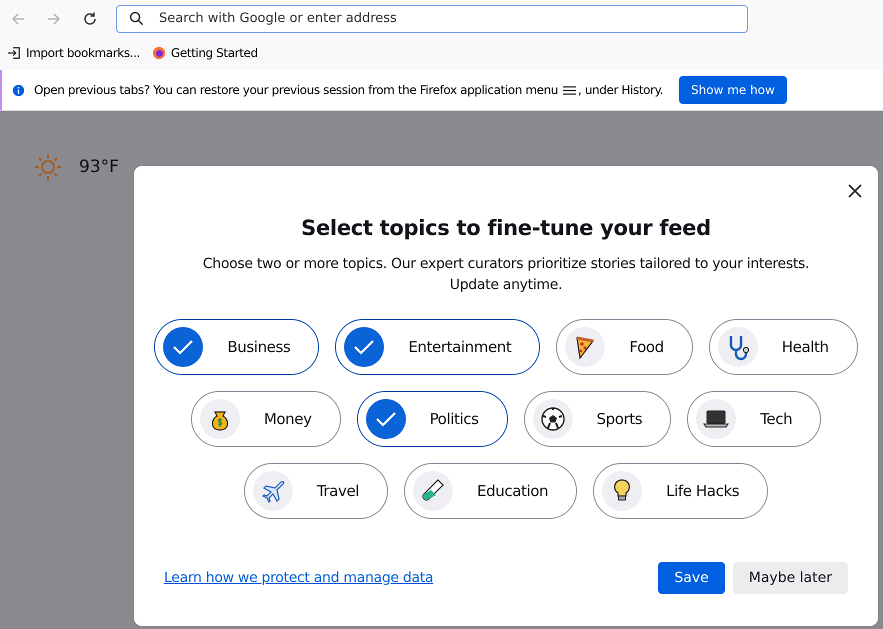 This screenshot has width=883, height=629. What do you see at coordinates (159, 53) in the screenshot?
I see `browser-logo-icon` at bounding box center [159, 53].